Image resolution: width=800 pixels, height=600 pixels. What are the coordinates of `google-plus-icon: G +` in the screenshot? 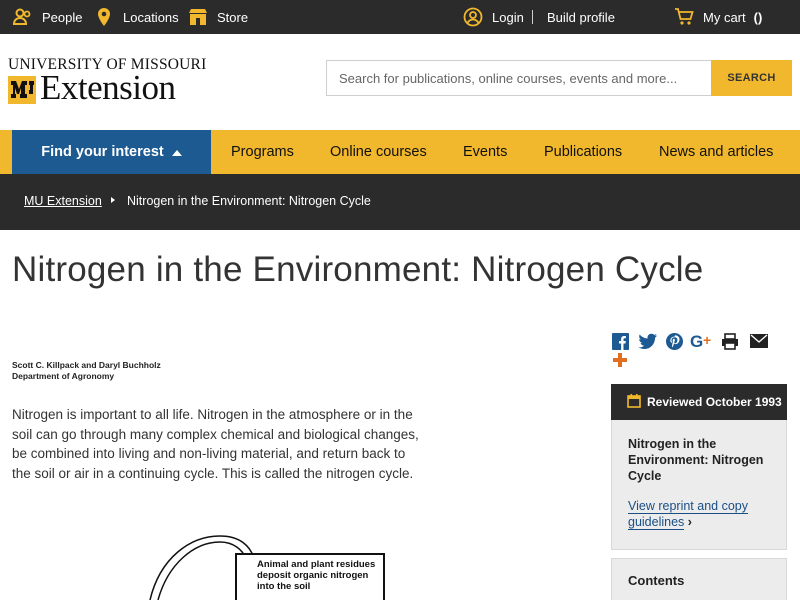 It's located at (703, 341).